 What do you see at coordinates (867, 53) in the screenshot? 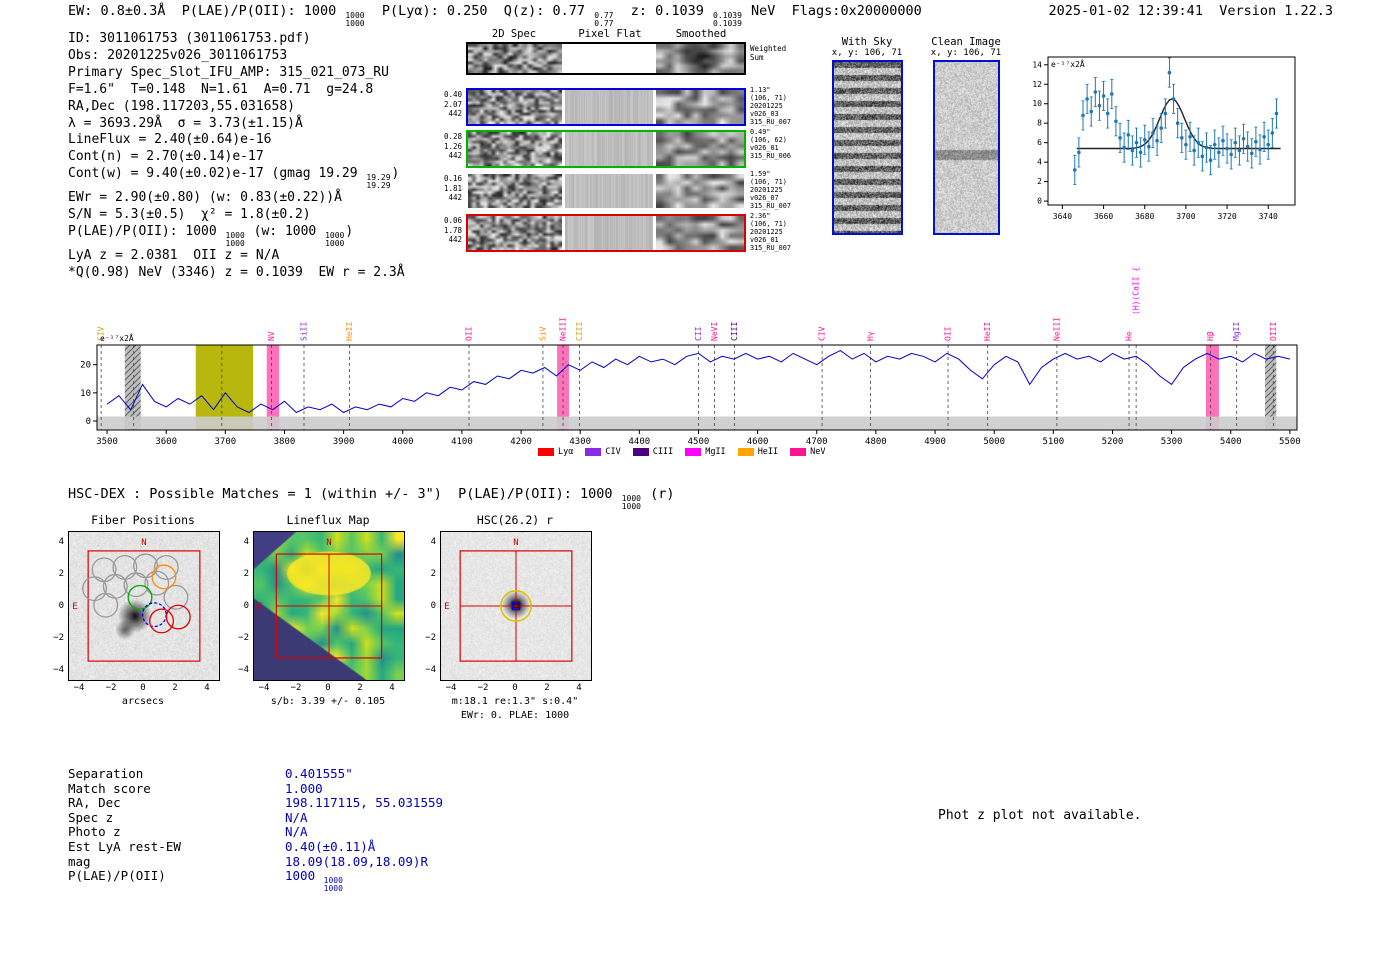
I see `withsky-xy-label: x, y: 106, 71` at bounding box center [867, 53].